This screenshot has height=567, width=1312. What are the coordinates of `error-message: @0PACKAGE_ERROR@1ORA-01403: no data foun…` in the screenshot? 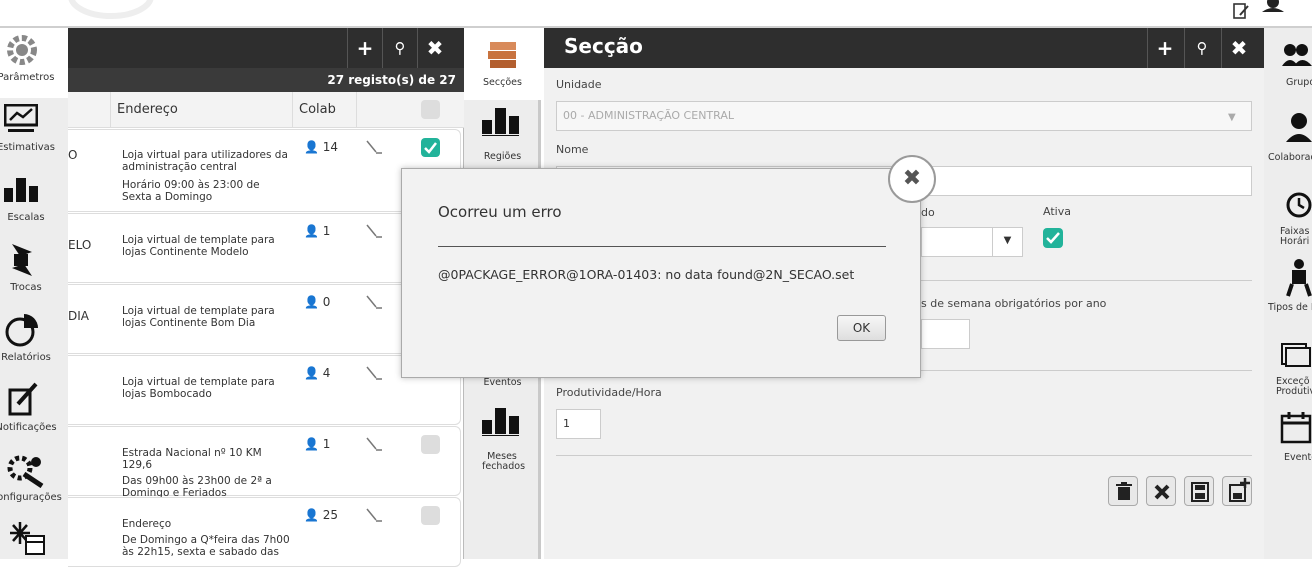 It's located at (646, 274).